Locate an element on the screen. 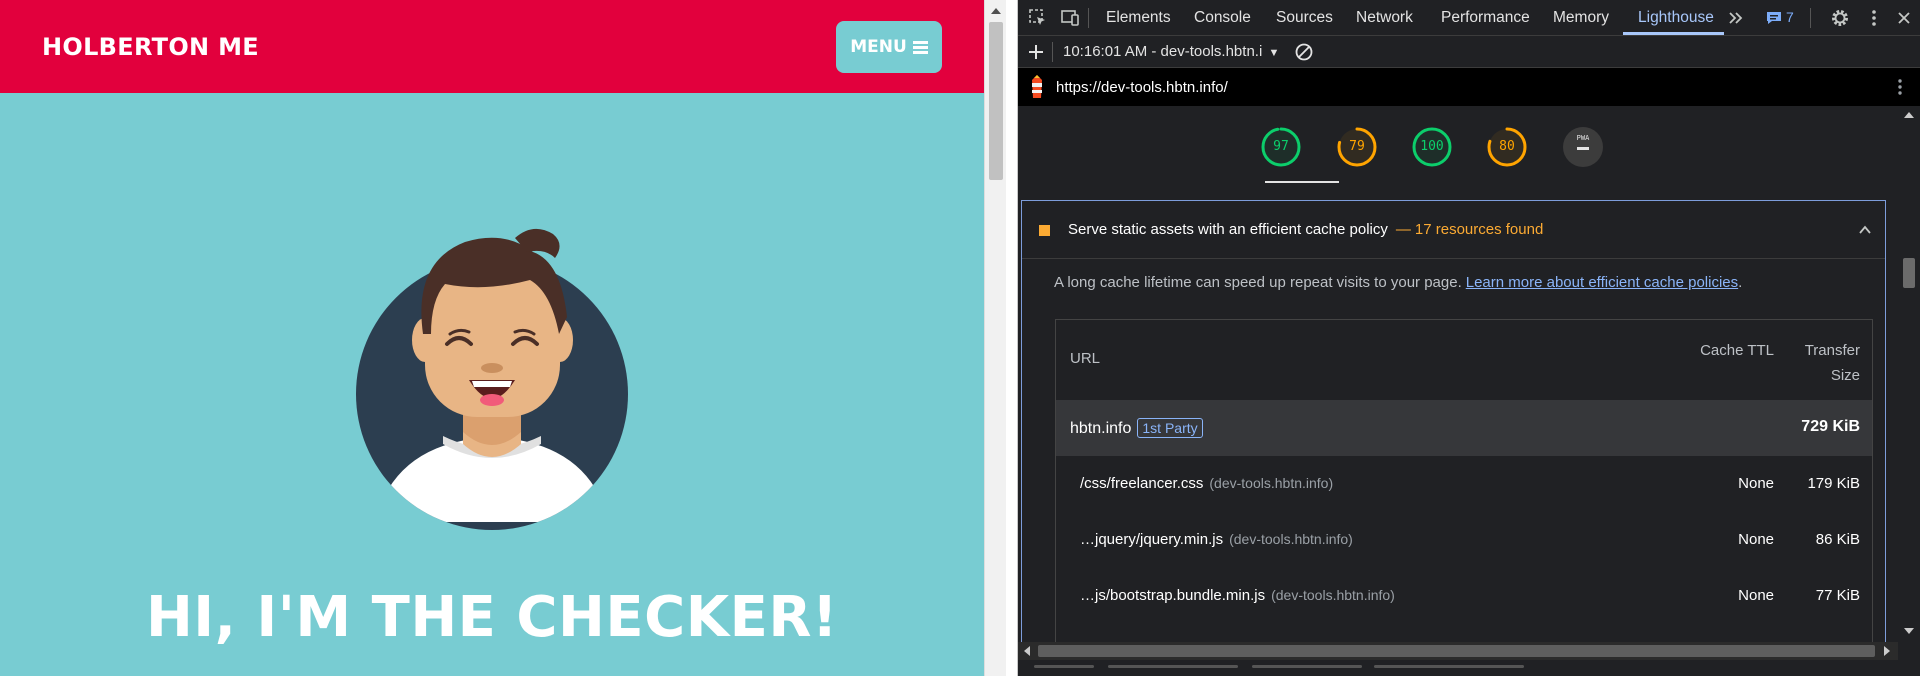 This screenshot has width=1920, height=676. report-horizontal-scrollbar is located at coordinates (1458, 651).